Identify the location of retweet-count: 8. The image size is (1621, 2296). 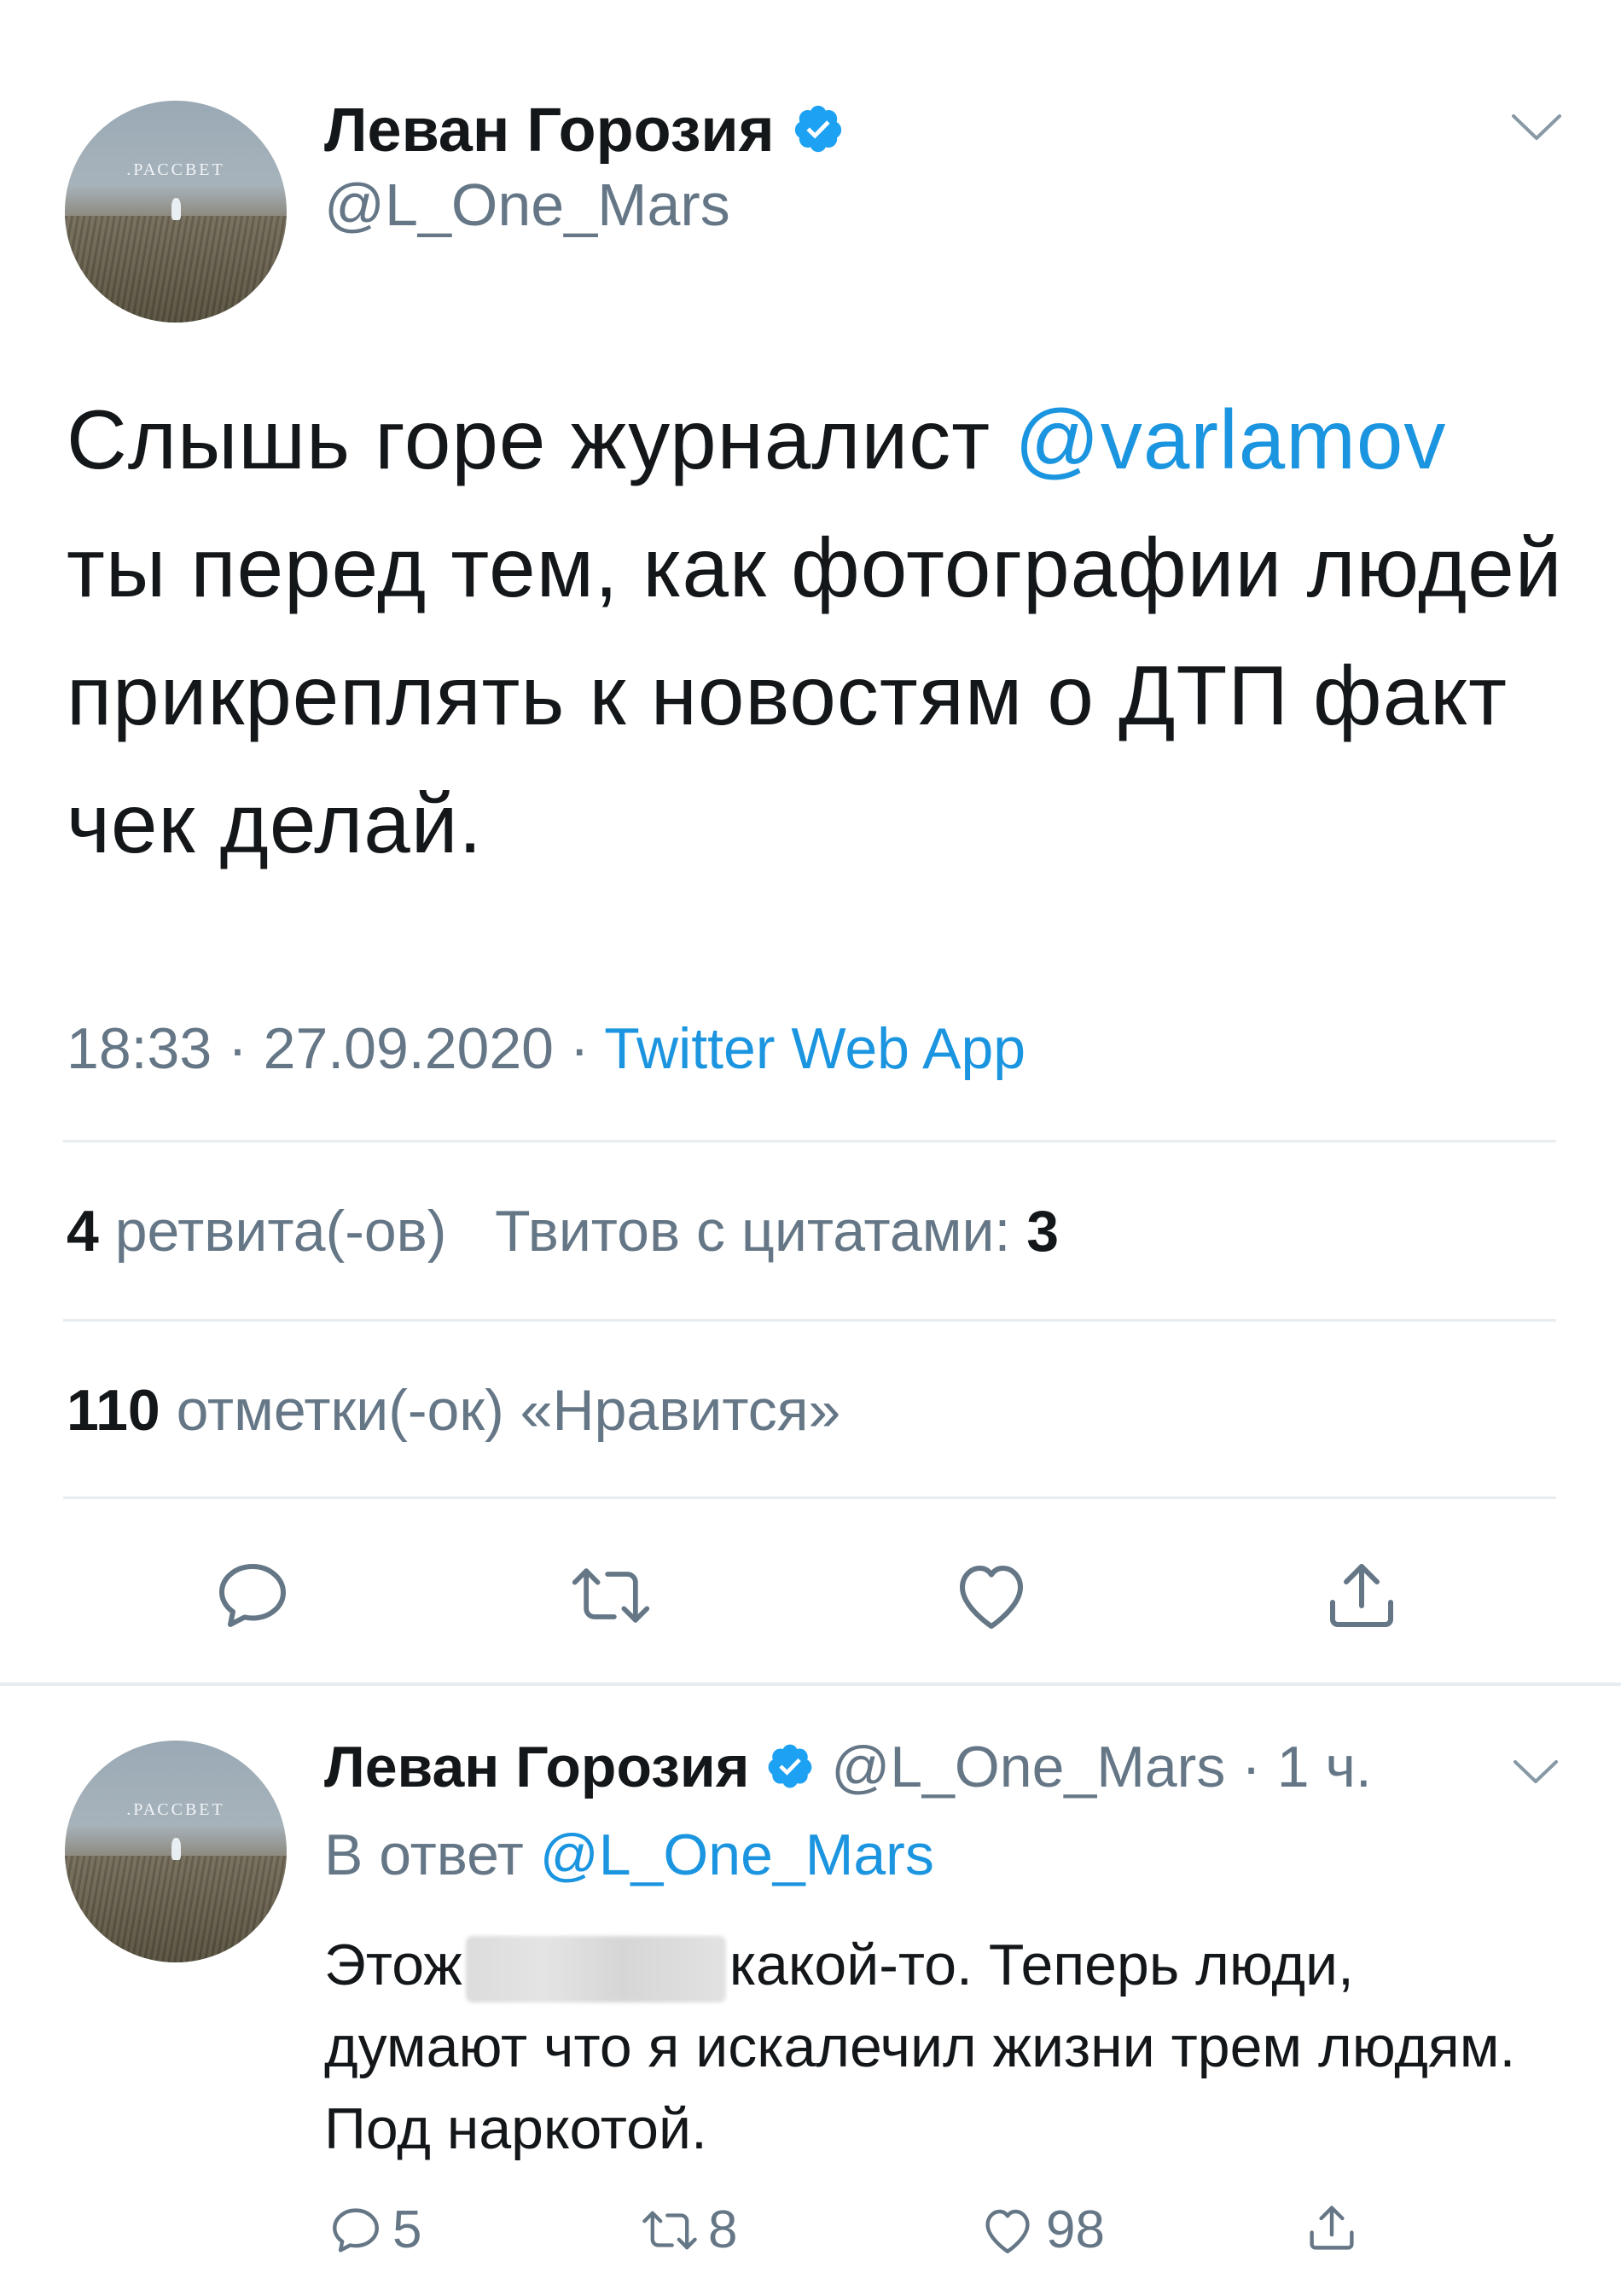
(723, 2229).